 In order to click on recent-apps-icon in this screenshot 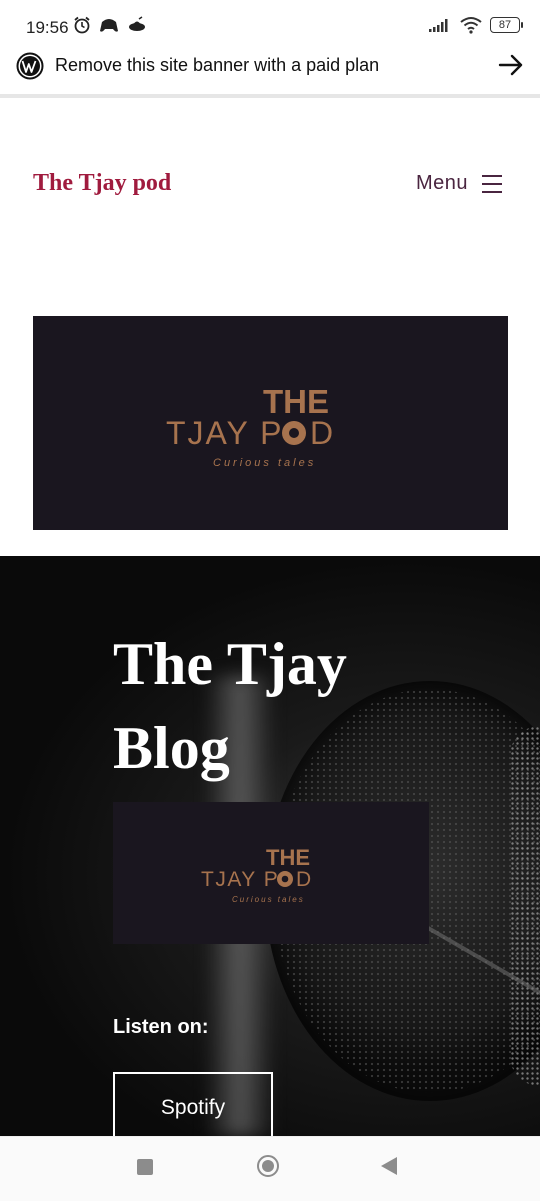, I will do `click(145, 1167)`.